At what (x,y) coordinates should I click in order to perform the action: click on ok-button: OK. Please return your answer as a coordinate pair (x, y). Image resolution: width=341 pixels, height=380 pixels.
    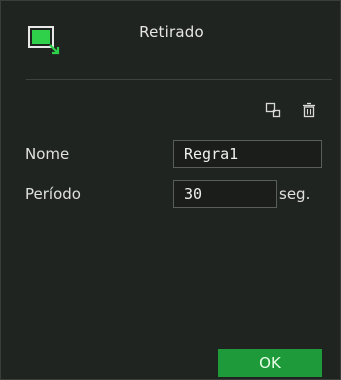
    Looking at the image, I should click on (270, 363).